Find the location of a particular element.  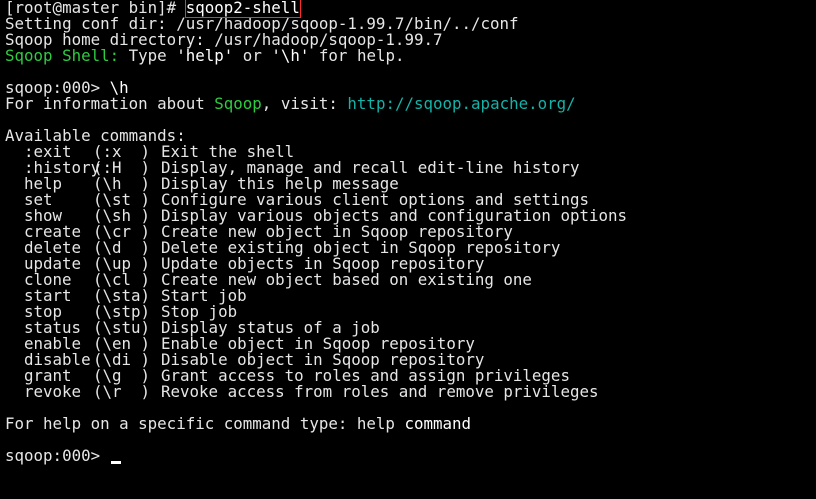

shell-tail-1: Type is located at coordinates (148, 55).